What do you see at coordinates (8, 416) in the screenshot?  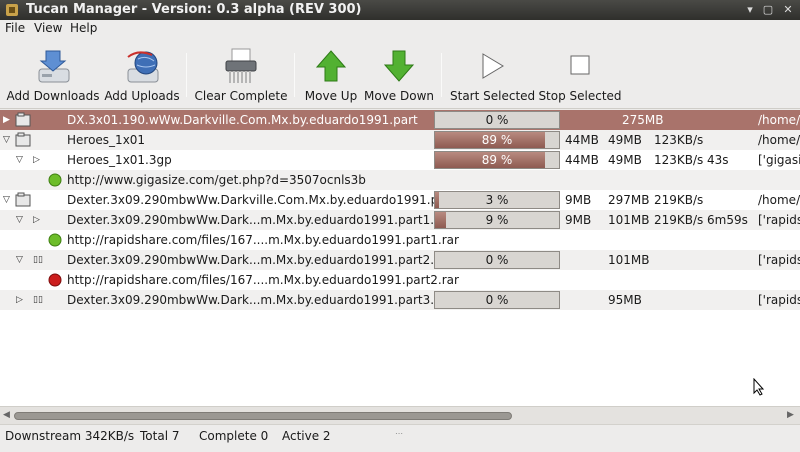 I see `scroll-left-icon: ◀` at bounding box center [8, 416].